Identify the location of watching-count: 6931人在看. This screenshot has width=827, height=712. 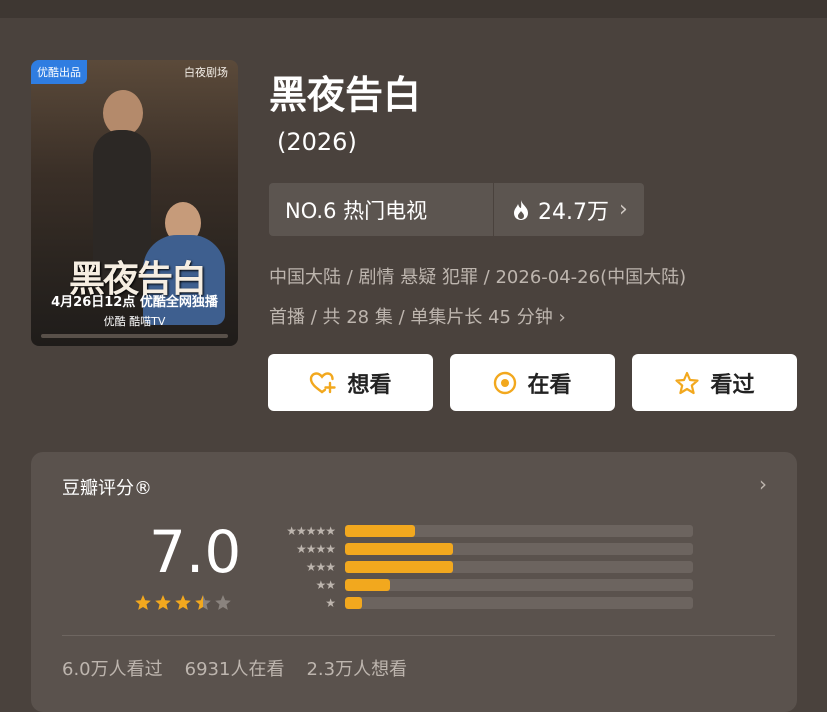
(234, 669).